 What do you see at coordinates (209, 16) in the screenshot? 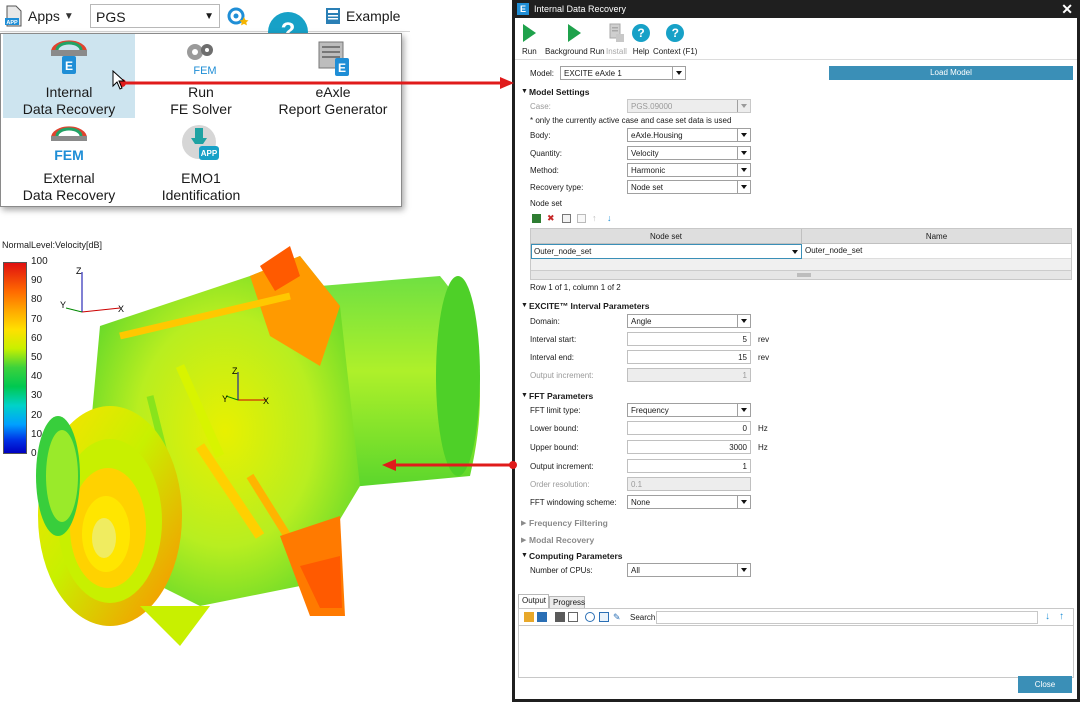
I see `chevron-down-icon: ▼` at bounding box center [209, 16].